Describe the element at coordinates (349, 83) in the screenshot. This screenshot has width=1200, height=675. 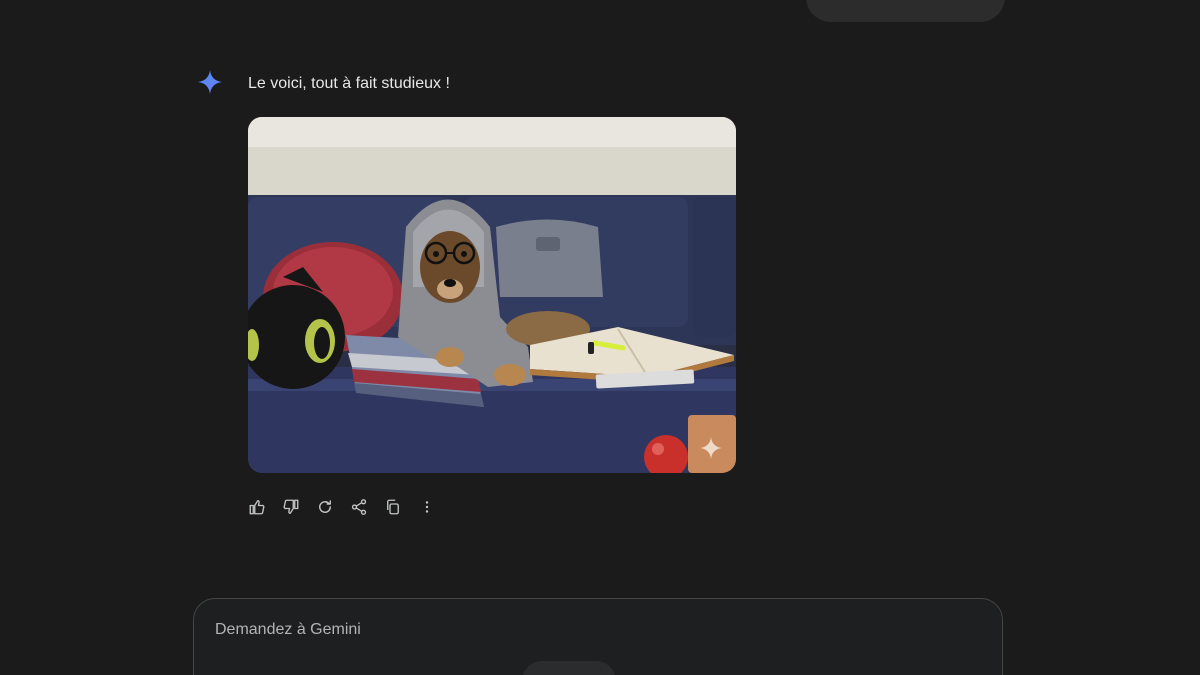
I see `response-text: Le voici, tout à fait studieux !` at that location.